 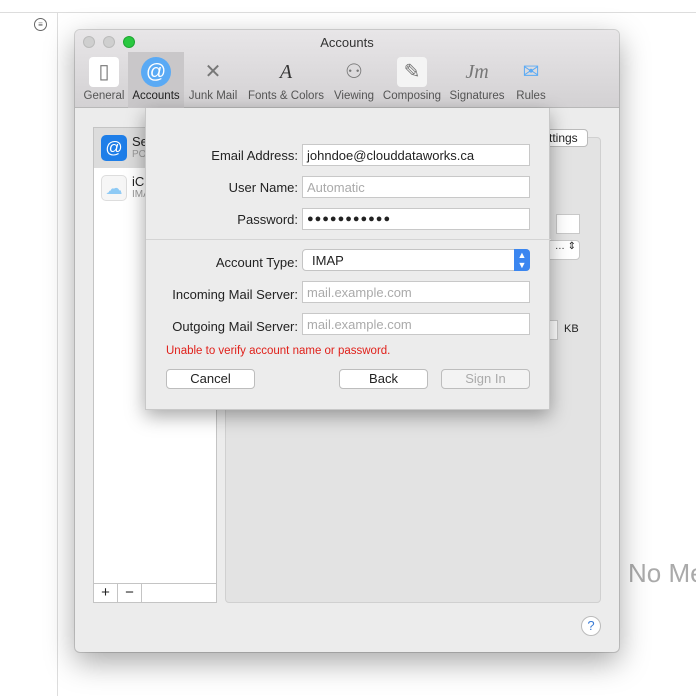 What do you see at coordinates (477, 72) in the screenshot?
I see `signature-icon: Jm` at bounding box center [477, 72].